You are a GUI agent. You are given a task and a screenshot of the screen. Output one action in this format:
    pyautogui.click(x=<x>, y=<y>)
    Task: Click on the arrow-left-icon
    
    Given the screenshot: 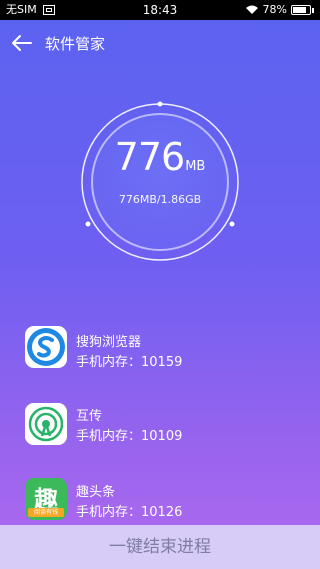 What is the action you would take?
    pyautogui.click(x=22, y=43)
    